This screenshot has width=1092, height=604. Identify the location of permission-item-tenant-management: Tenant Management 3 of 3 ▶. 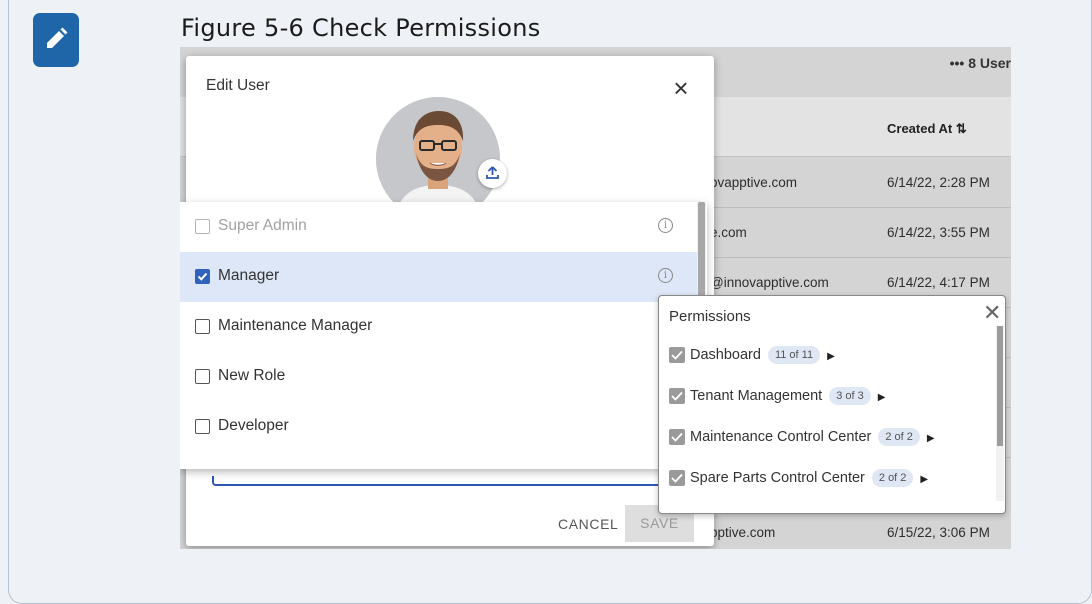
(829, 402).